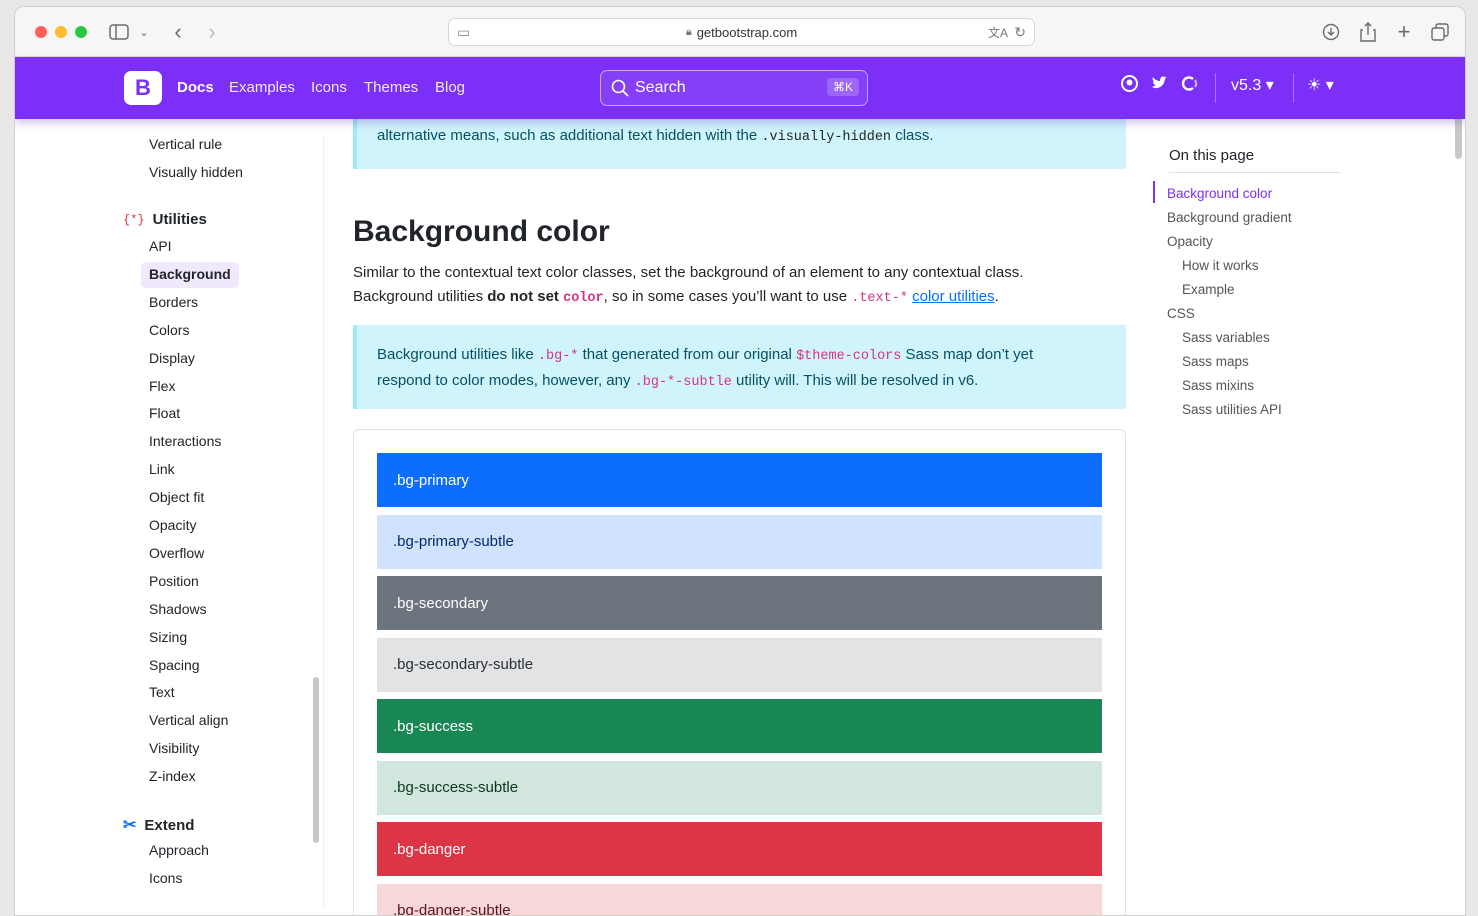 Image resolution: width=1478 pixels, height=916 pixels. Describe the element at coordinates (160, 247) in the screenshot. I see `sidebar-item: API` at that location.